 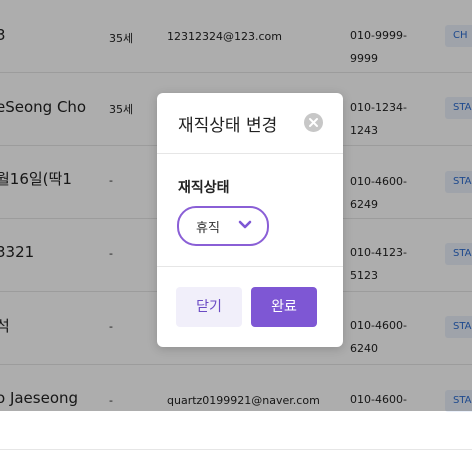 What do you see at coordinates (284, 307) in the screenshot?
I see `done-button: 완료` at bounding box center [284, 307].